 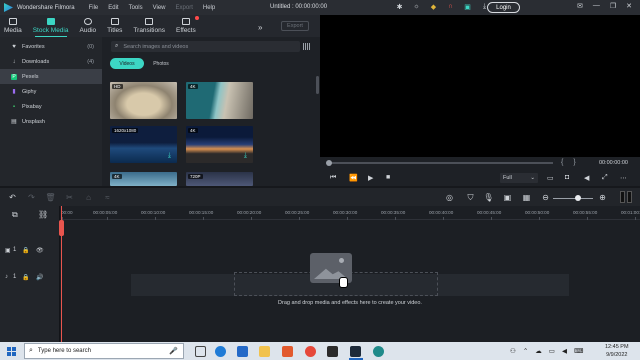 I want to click on play-icon: ▶, so click(x=370, y=178).